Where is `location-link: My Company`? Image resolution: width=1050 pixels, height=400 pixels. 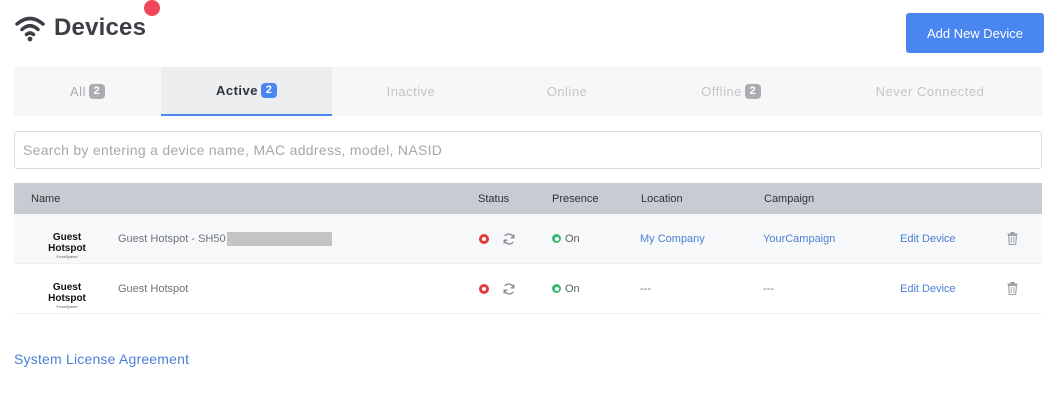 location-link: My Company is located at coordinates (672, 239).